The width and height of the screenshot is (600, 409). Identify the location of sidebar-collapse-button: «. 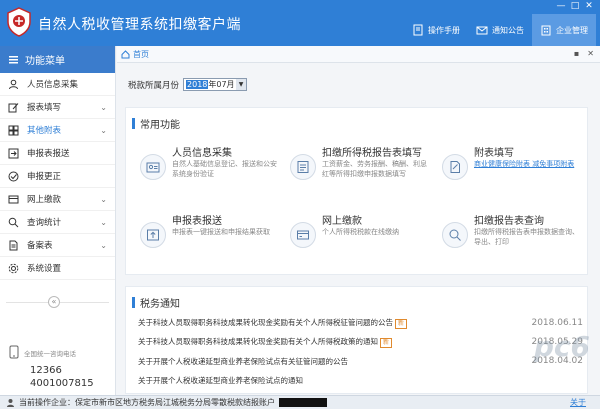
(54, 302).